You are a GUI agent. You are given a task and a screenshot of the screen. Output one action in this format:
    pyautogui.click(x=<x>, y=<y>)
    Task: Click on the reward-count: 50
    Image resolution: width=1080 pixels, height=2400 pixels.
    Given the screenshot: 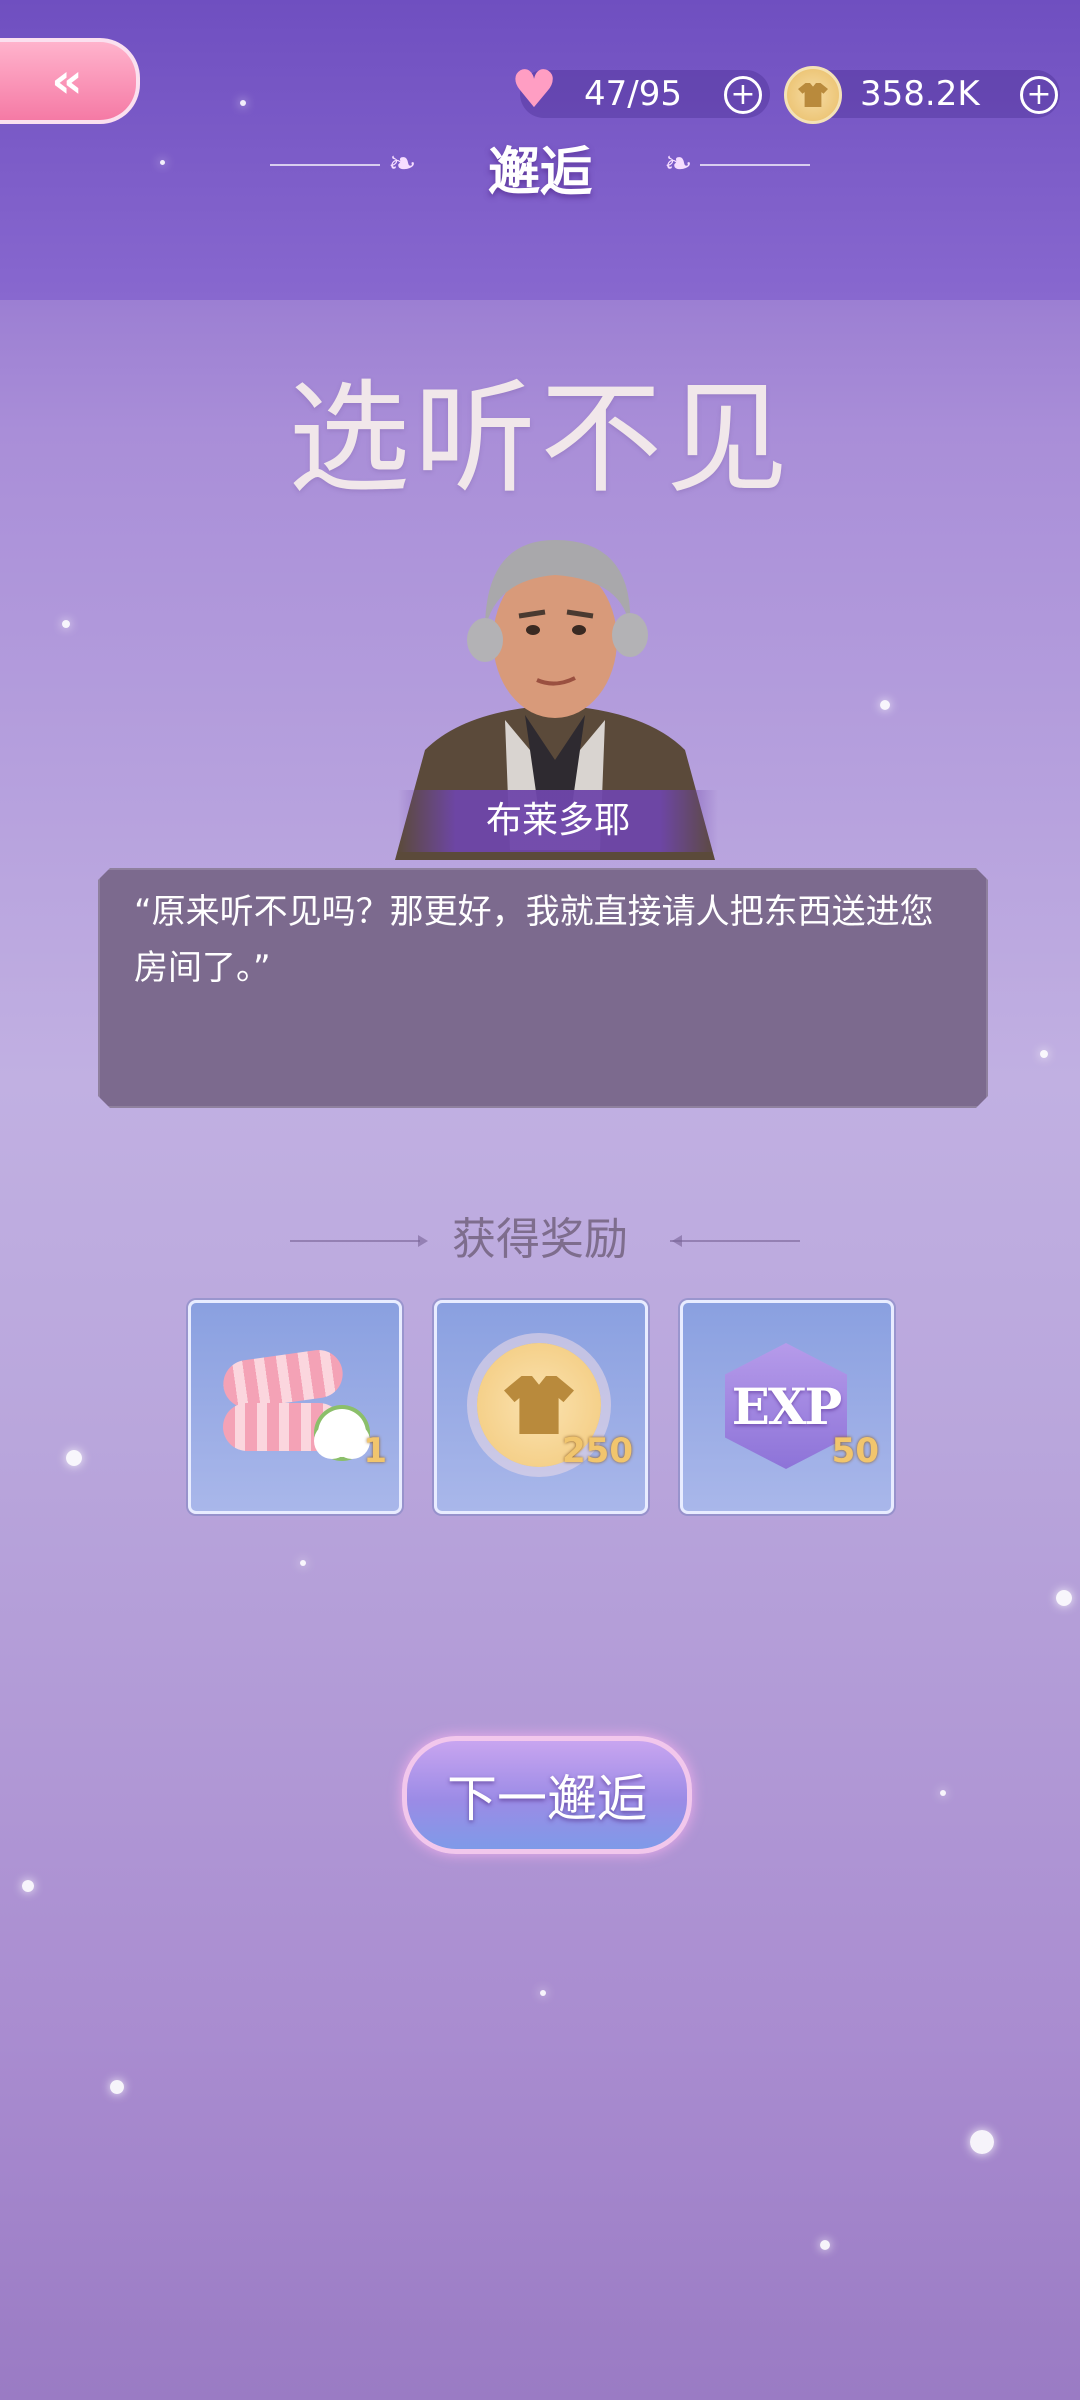 What is the action you would take?
    pyautogui.click(x=855, y=1451)
    